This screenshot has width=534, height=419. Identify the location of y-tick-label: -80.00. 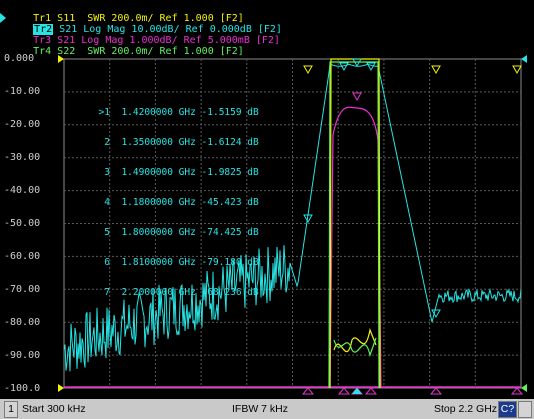
(22, 322).